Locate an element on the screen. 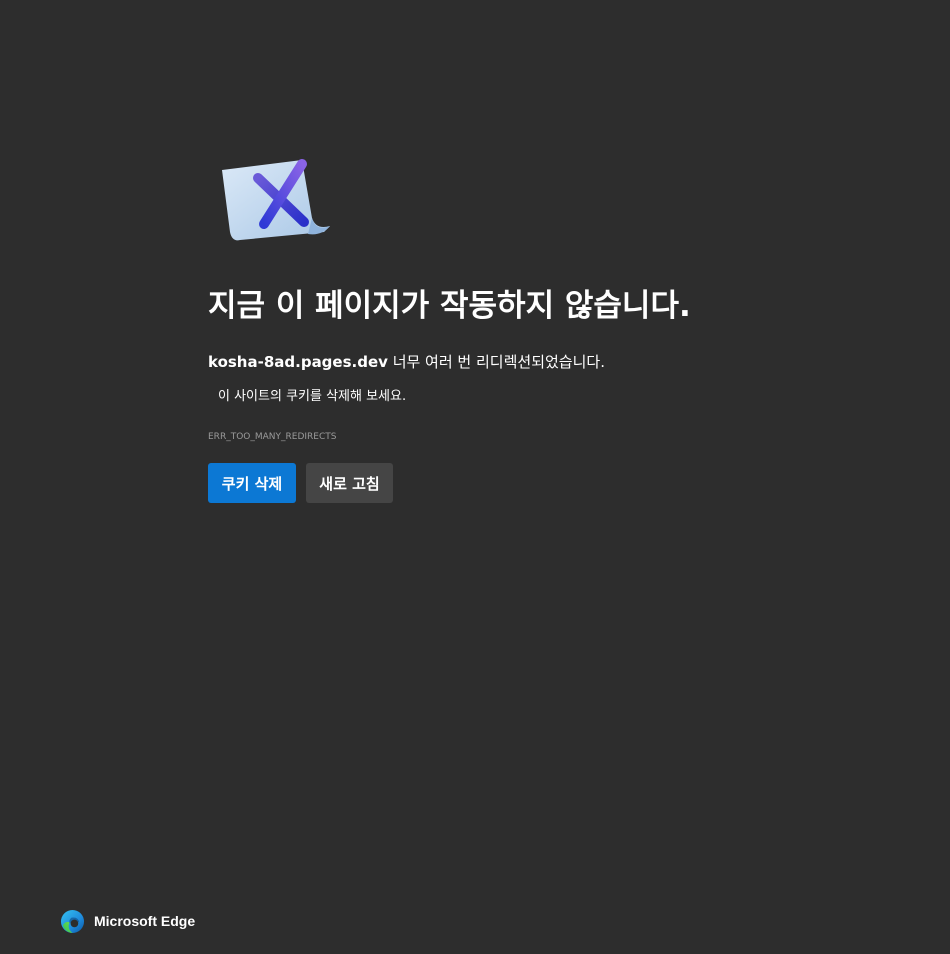  suggestion-text: 이 사이트의 쿠키를 삭제해 보세요. is located at coordinates (312, 396).